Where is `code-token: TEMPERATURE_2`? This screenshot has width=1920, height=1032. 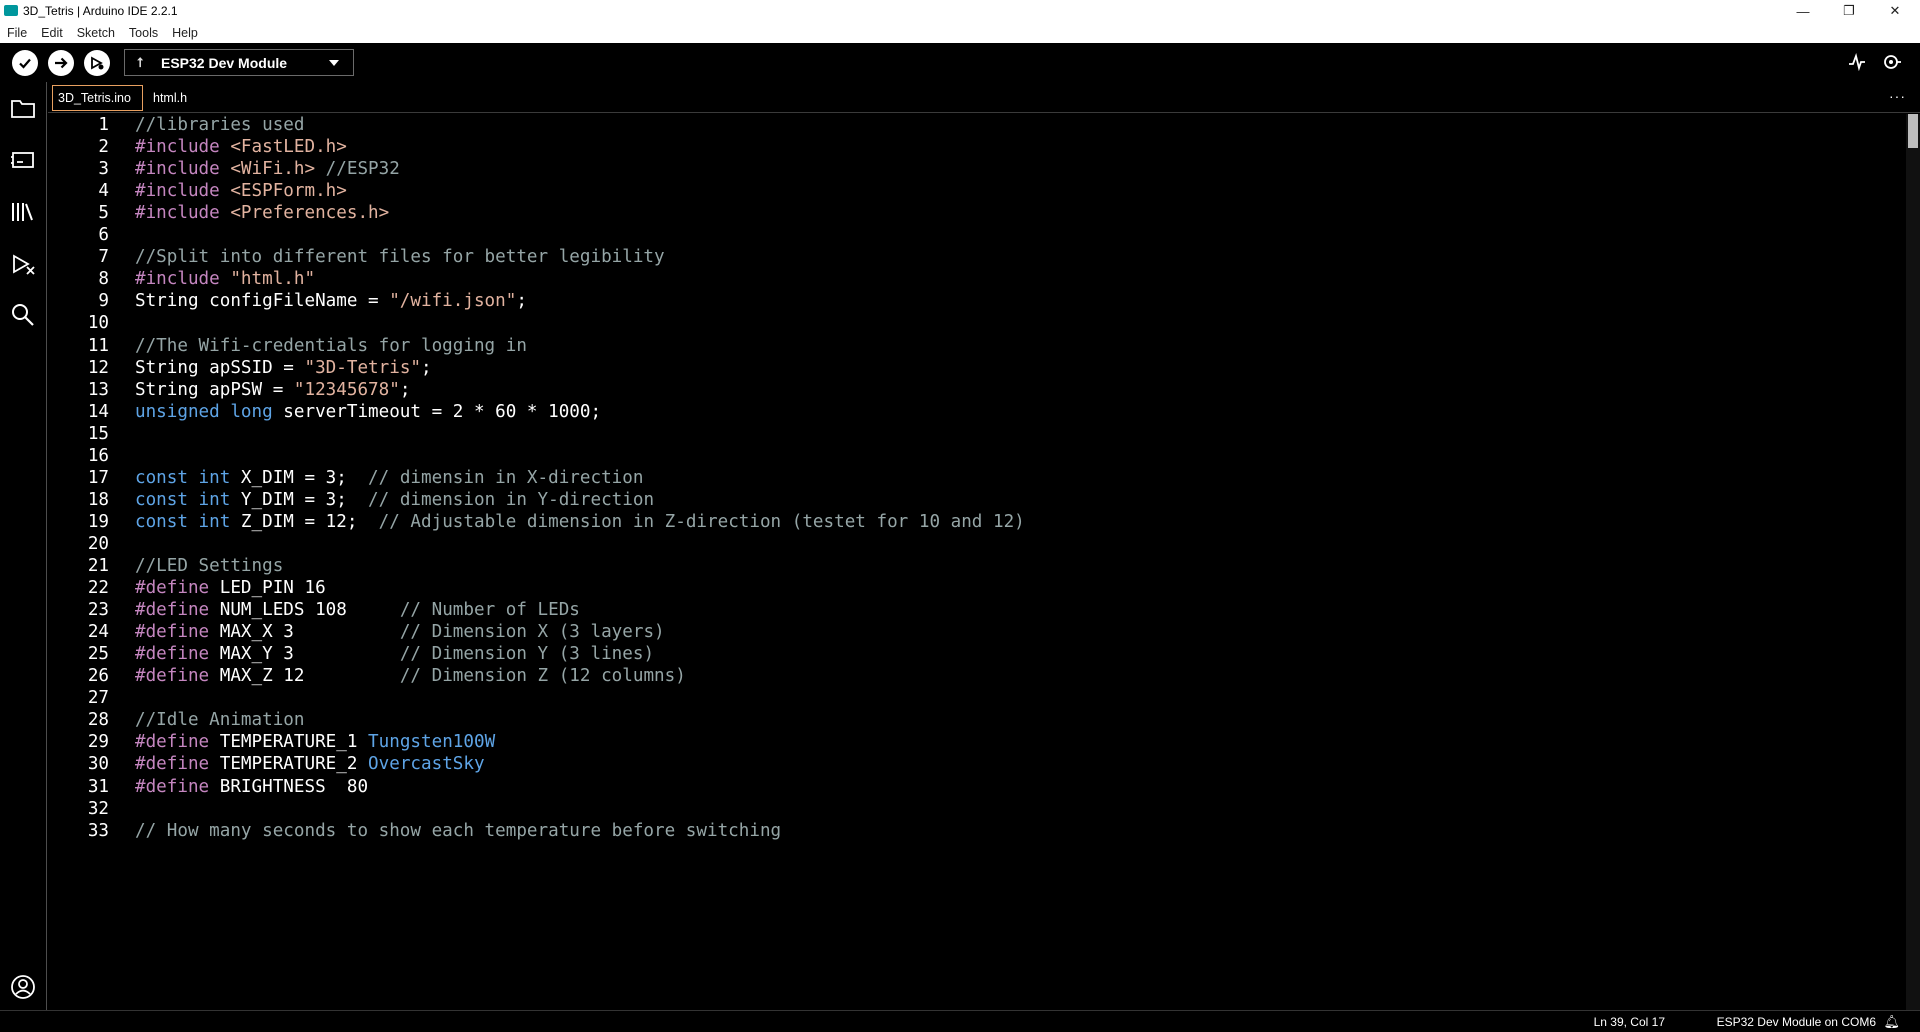
code-token: TEMPERATURE_2 is located at coordinates (289, 764).